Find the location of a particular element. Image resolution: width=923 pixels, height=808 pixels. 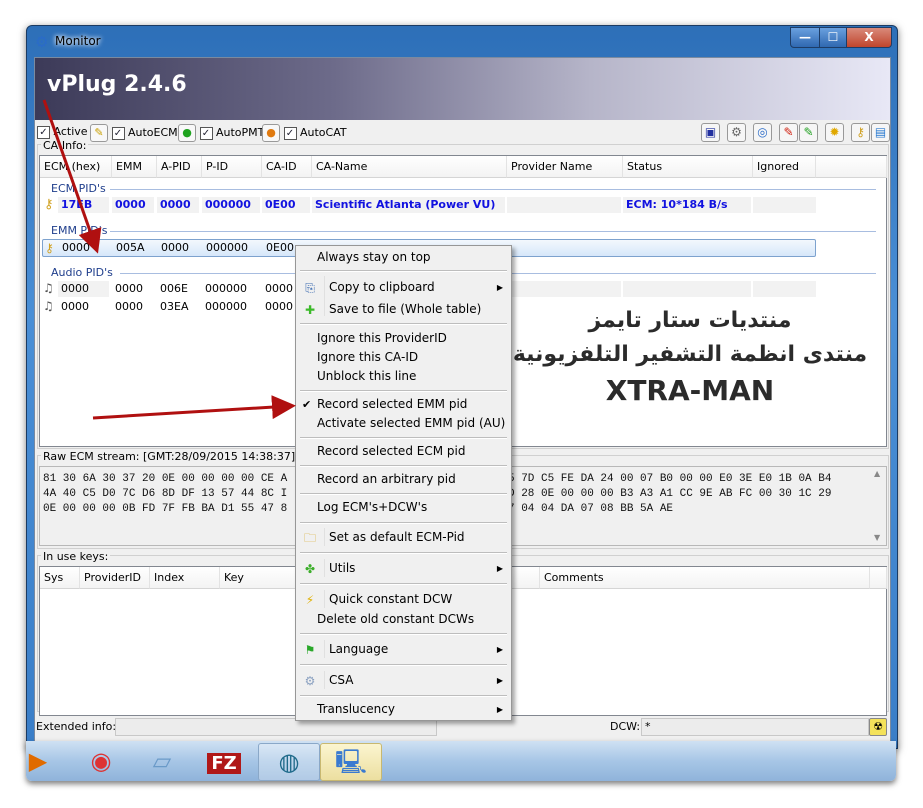

extended-info-label: Extended info: is located at coordinates (76, 726).